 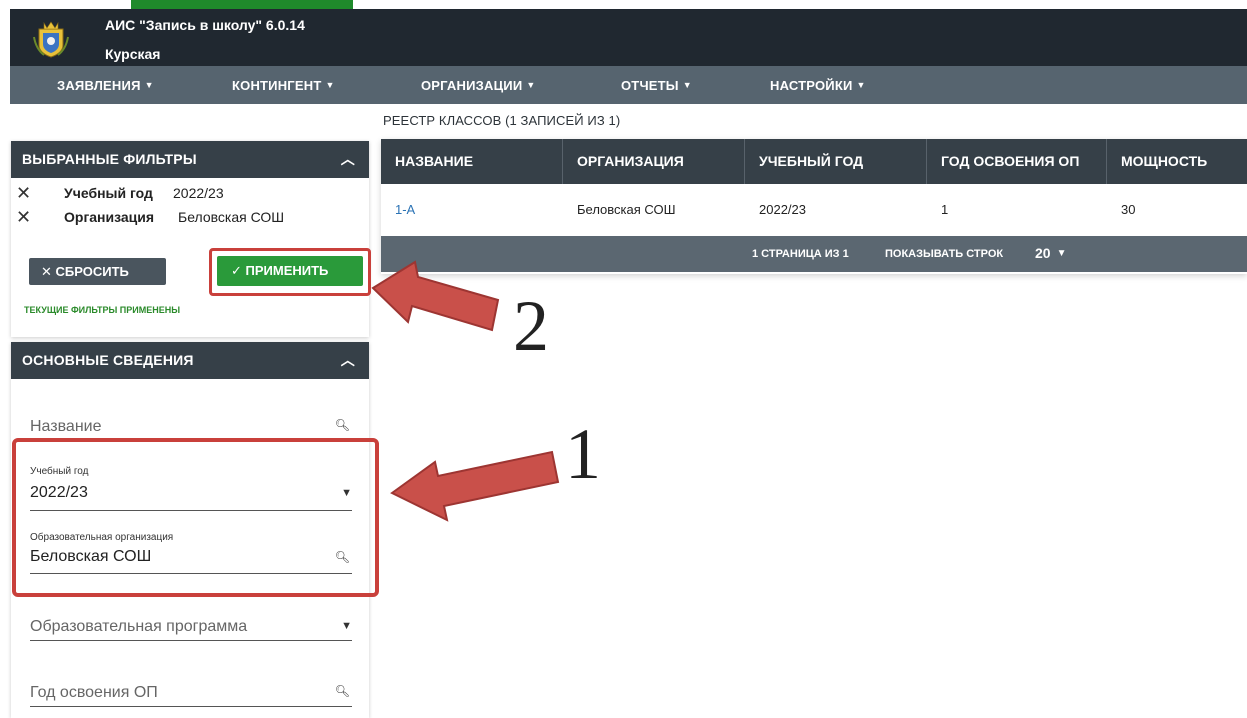 What do you see at coordinates (836, 161) in the screenshot?
I see `column-header-year: УЧЕБНЫЙ ГОД` at bounding box center [836, 161].